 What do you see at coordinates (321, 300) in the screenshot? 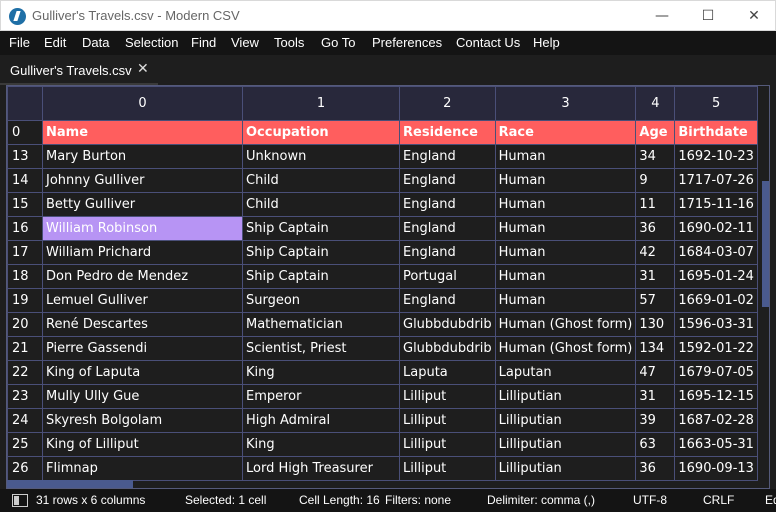
I see `table-cell: Surgeon` at bounding box center [321, 300].